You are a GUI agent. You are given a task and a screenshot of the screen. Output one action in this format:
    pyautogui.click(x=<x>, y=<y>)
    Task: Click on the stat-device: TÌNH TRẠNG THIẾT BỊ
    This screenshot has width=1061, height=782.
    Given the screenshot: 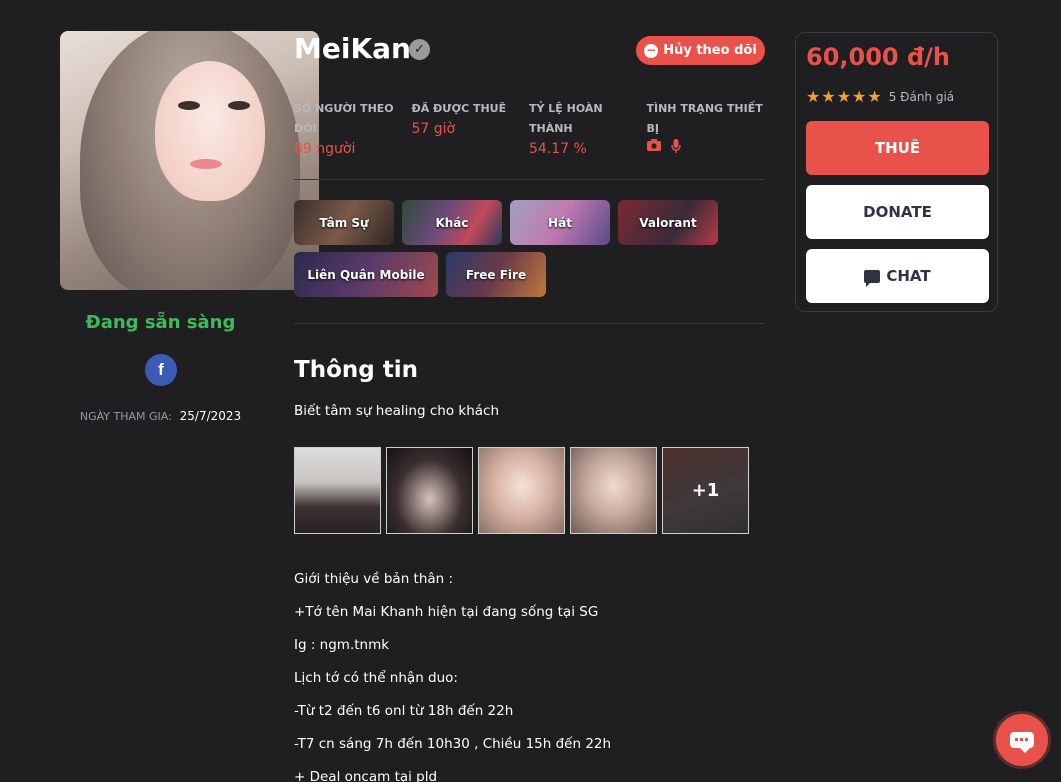 What is the action you would take?
    pyautogui.click(x=705, y=129)
    